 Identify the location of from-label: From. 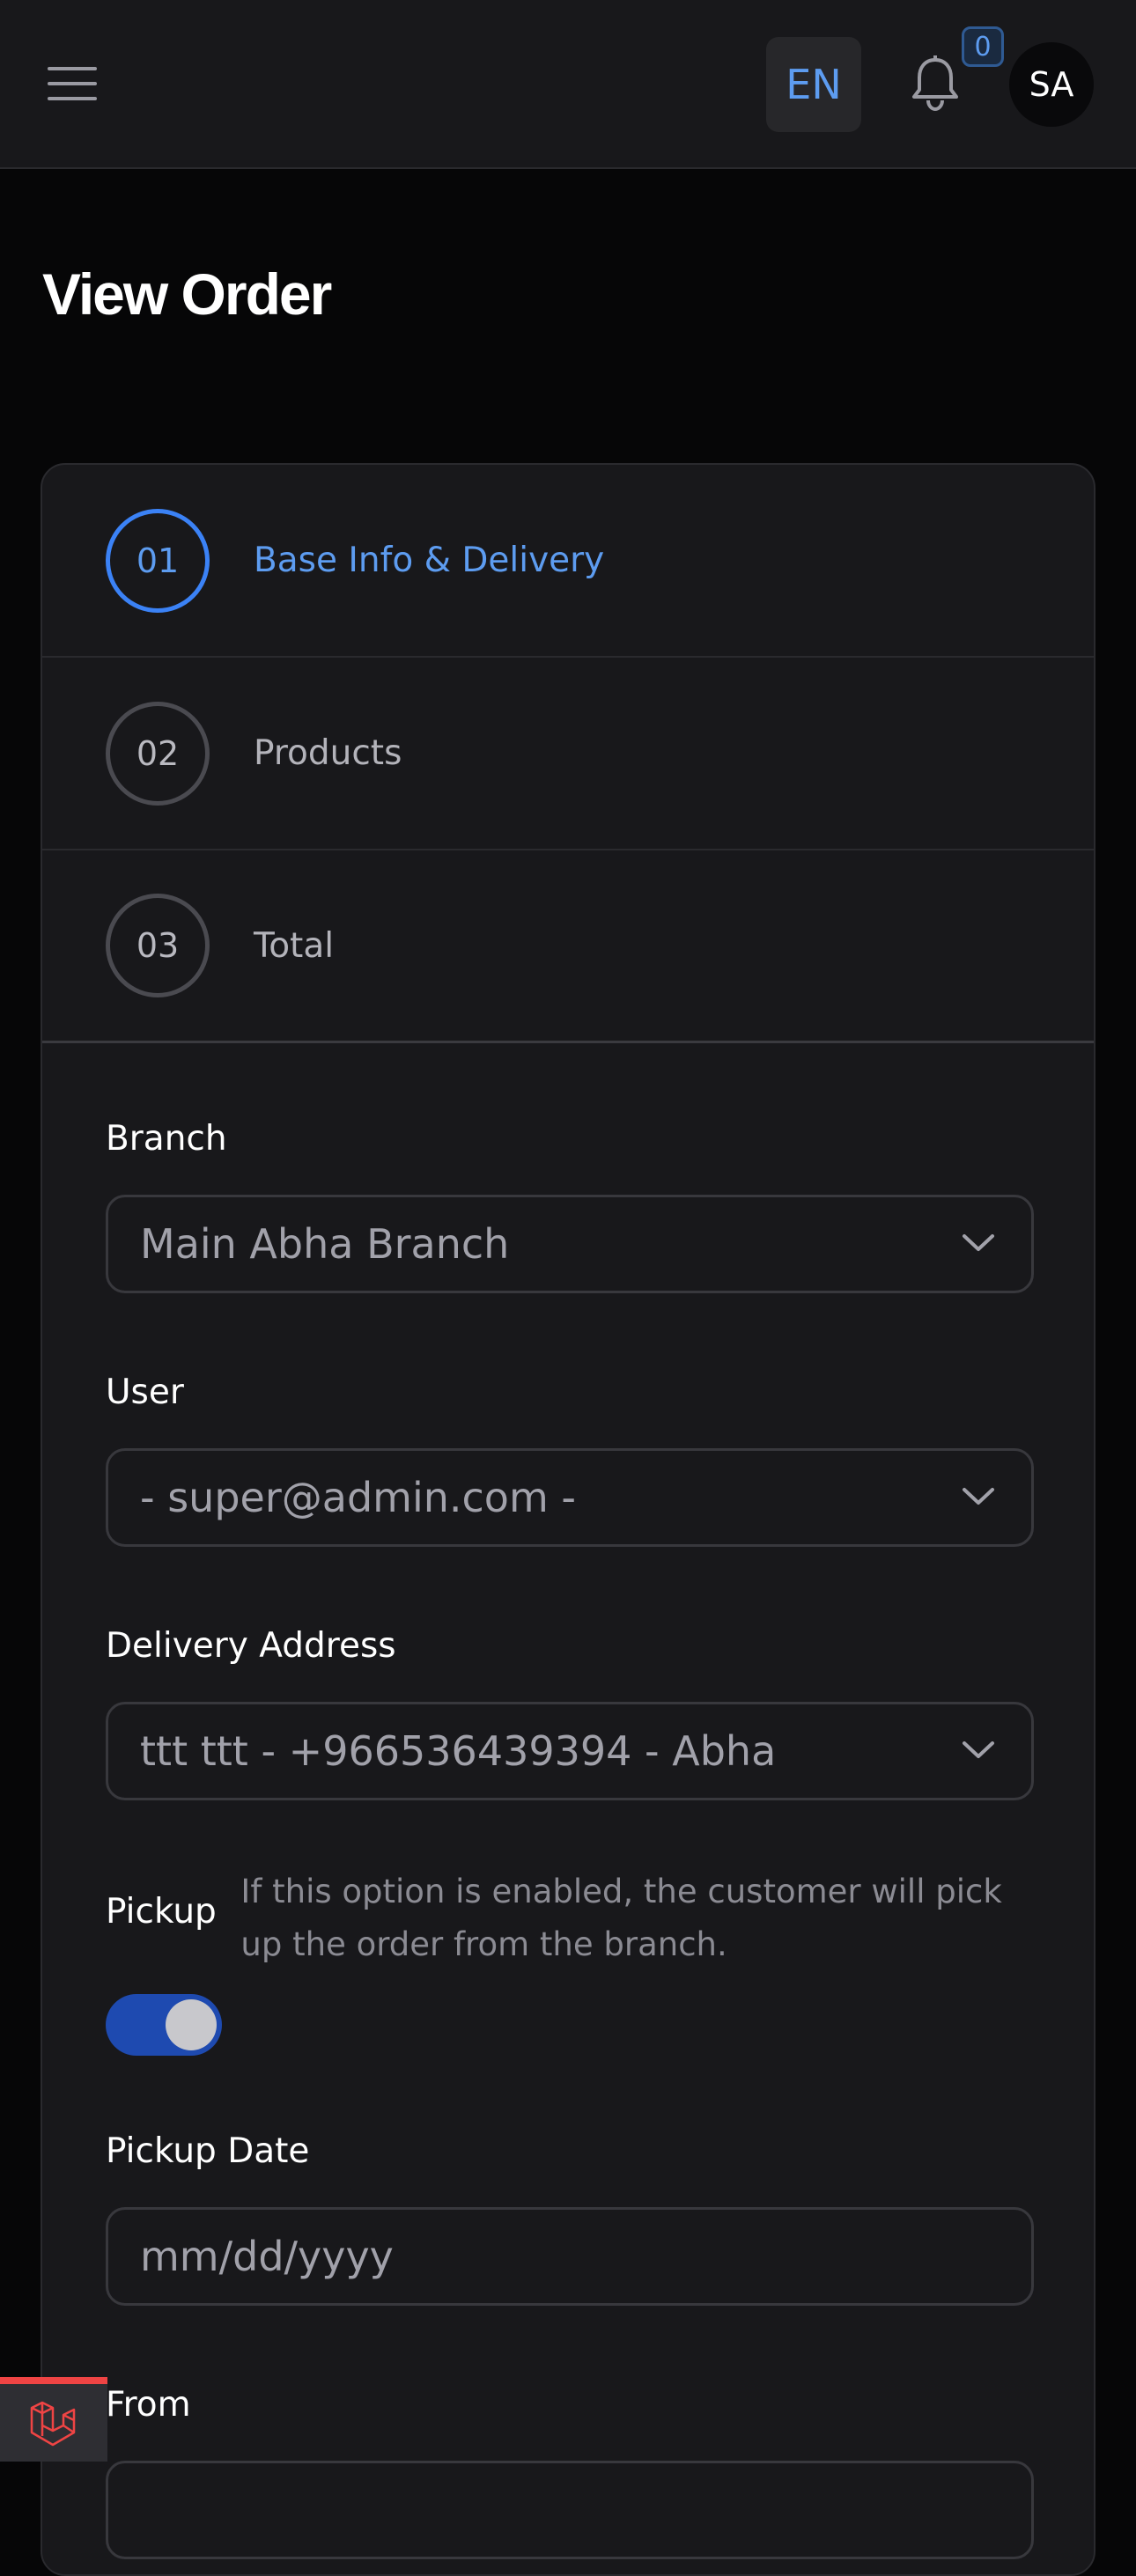
(149, 2405).